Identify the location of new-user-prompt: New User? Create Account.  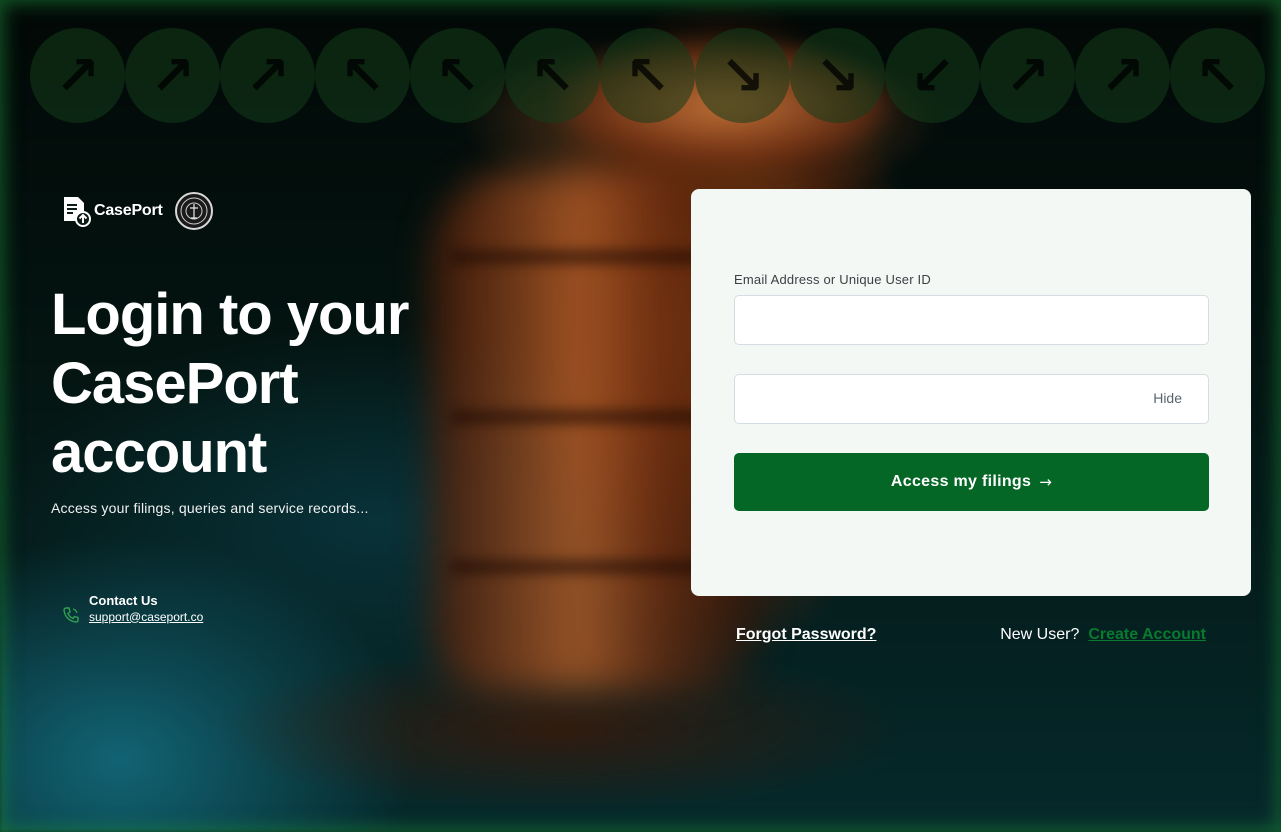
(1103, 635).